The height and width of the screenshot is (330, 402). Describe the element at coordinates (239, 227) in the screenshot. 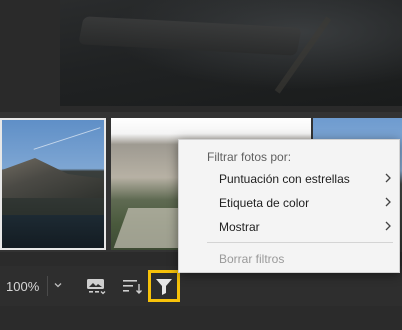

I see `menu-item-label: Mostrar` at that location.